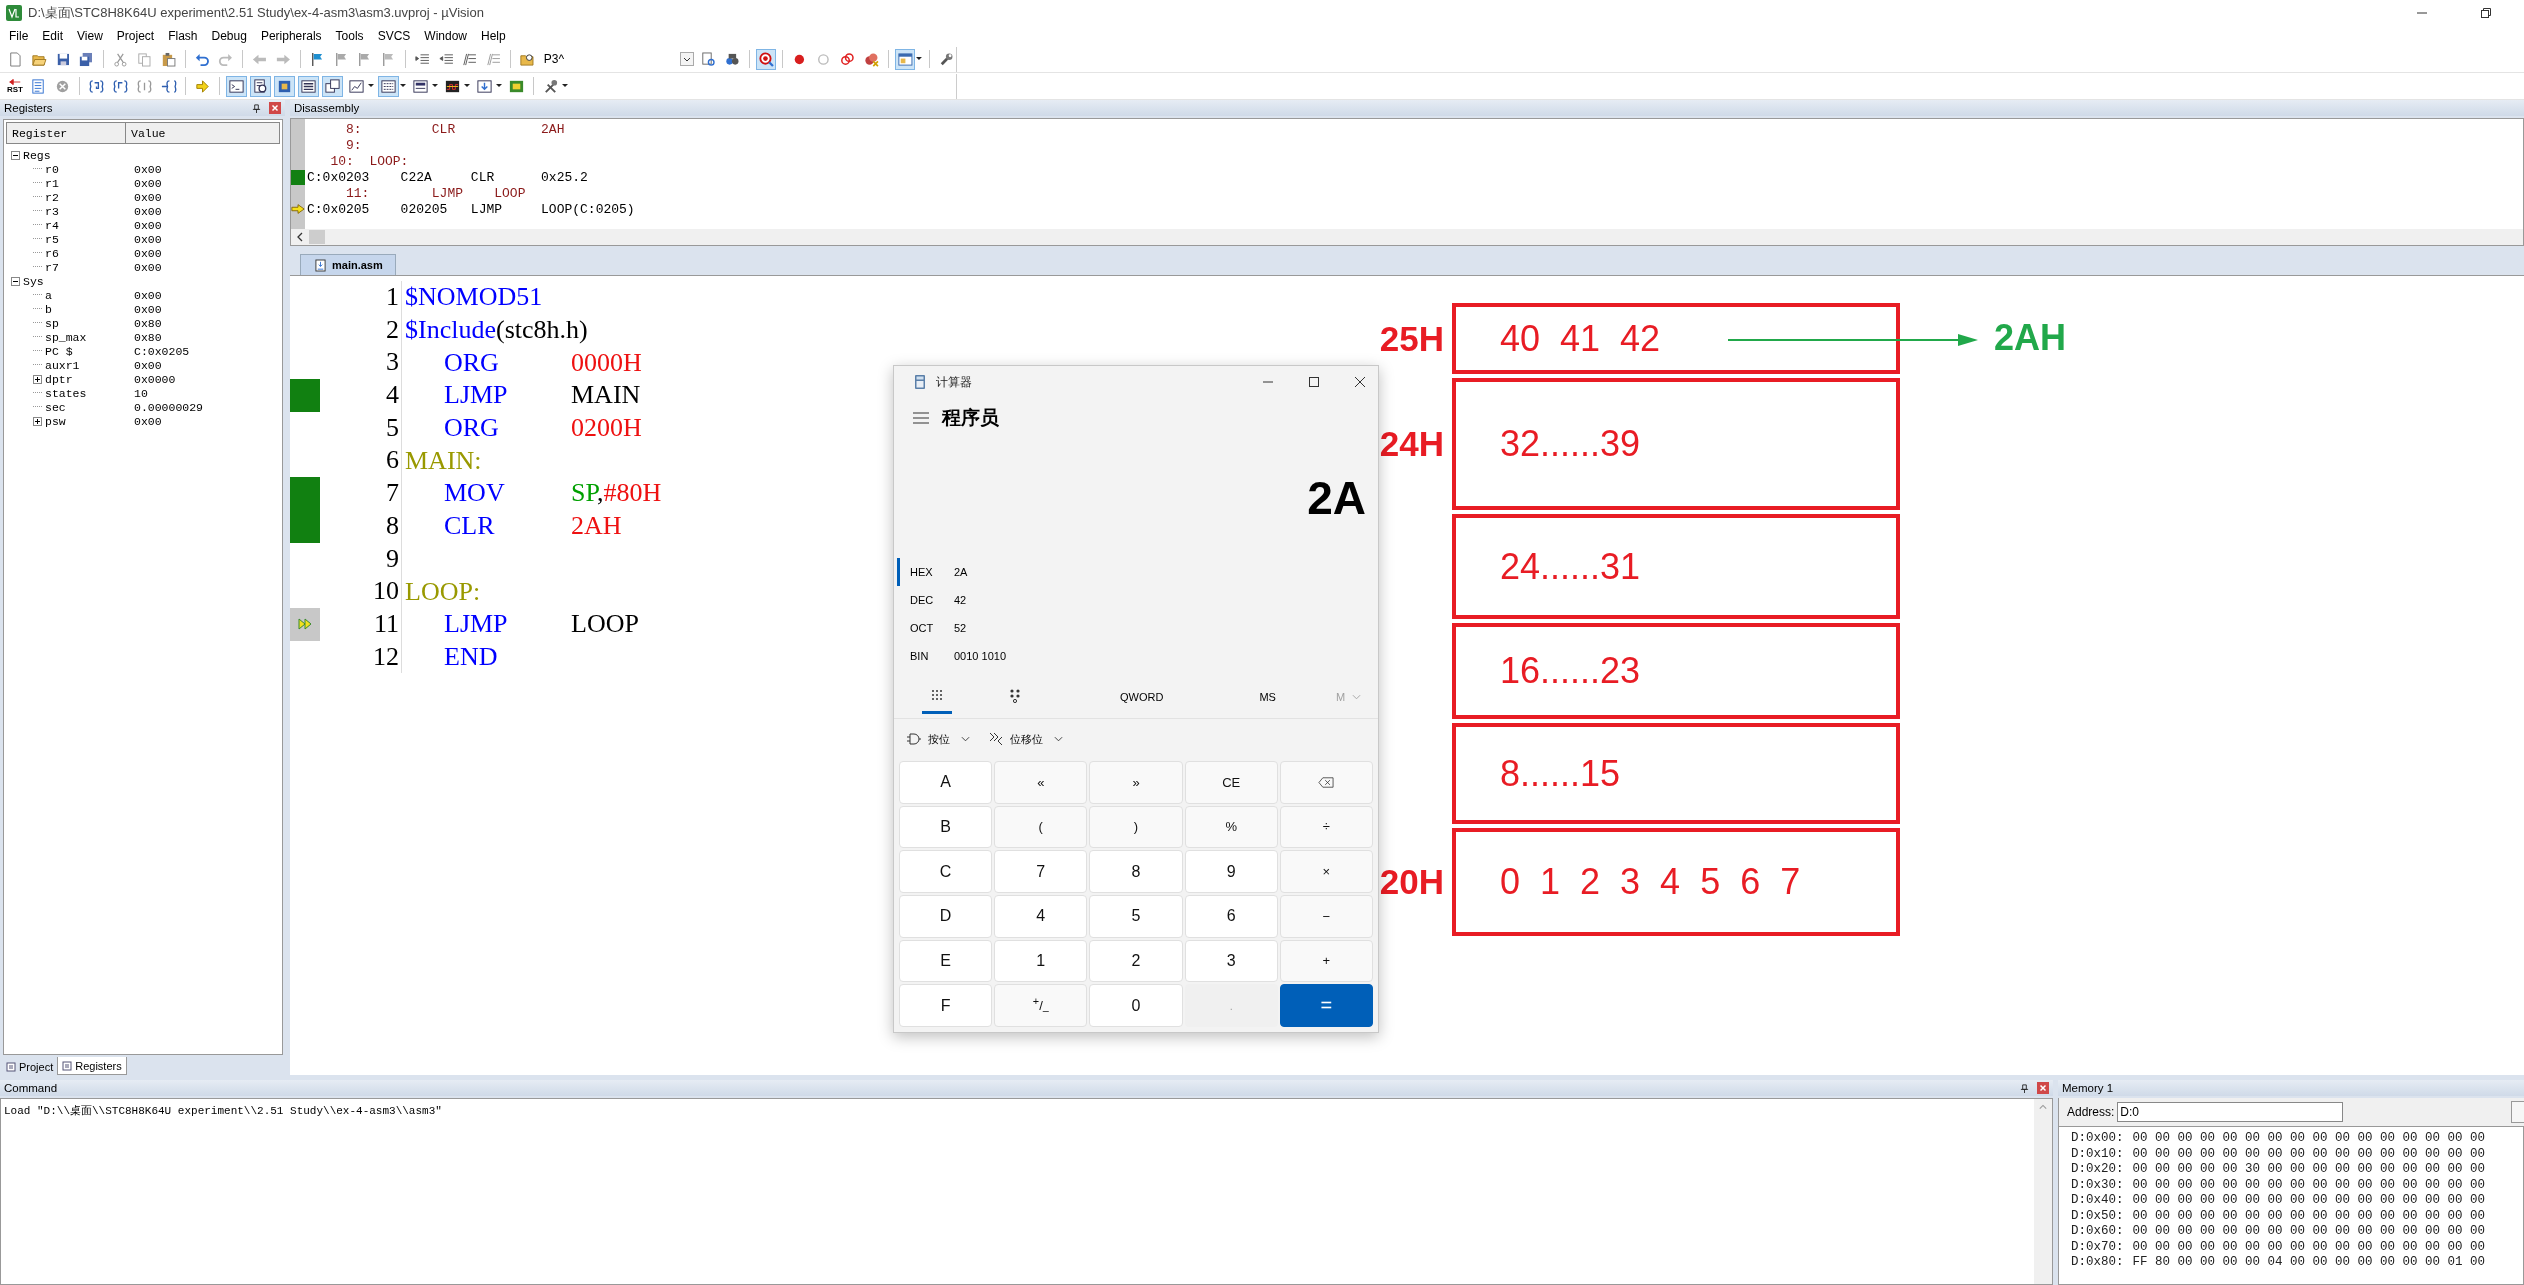 The image size is (2524, 1285). I want to click on menu-item: Window, so click(445, 36).